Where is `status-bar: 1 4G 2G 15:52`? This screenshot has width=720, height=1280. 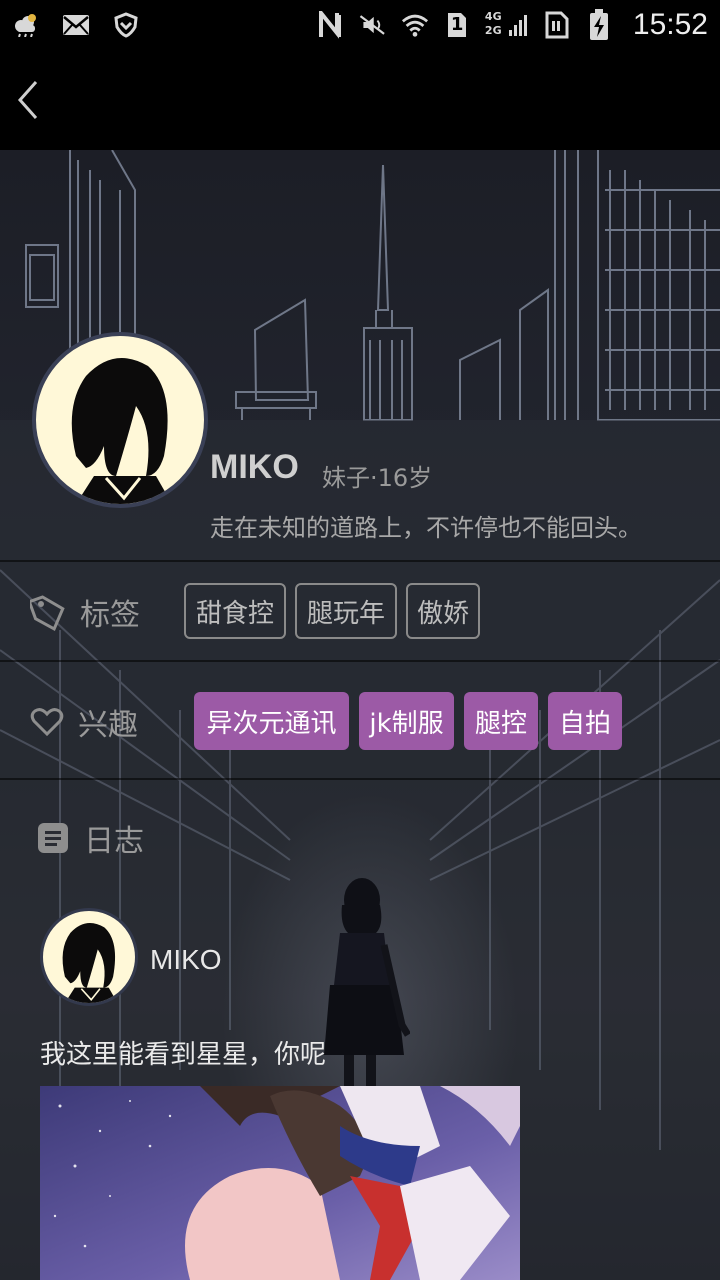 status-bar: 1 4G 2G 15:52 is located at coordinates (360, 25).